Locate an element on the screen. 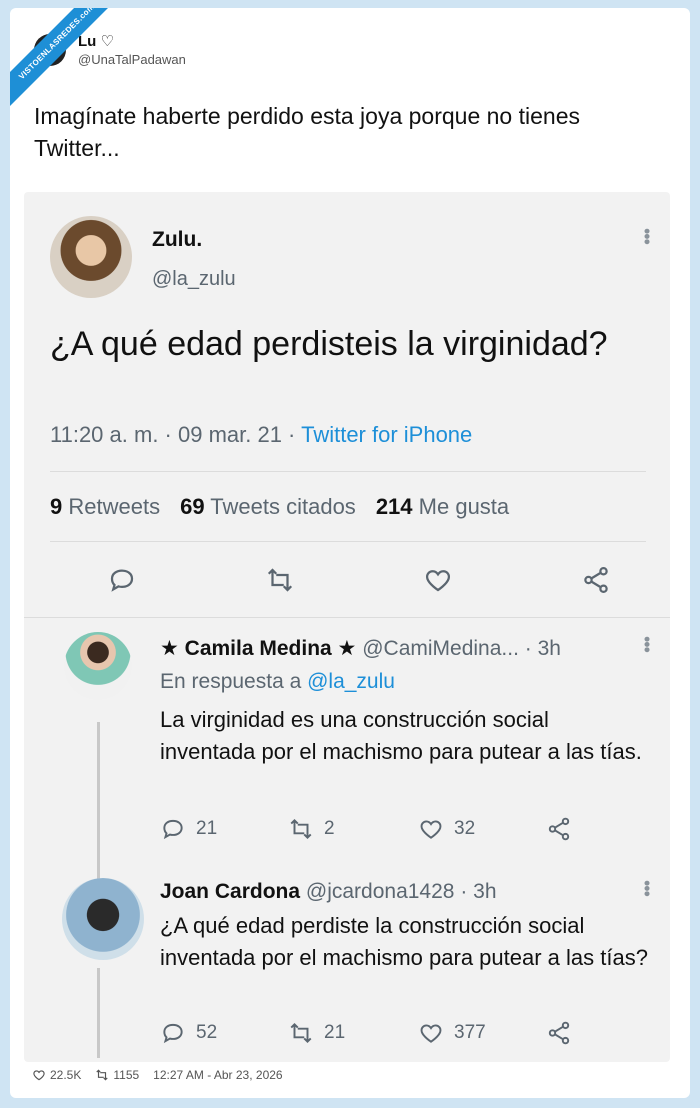 The image size is (700, 1108). reply-button: 21 is located at coordinates (188, 829).